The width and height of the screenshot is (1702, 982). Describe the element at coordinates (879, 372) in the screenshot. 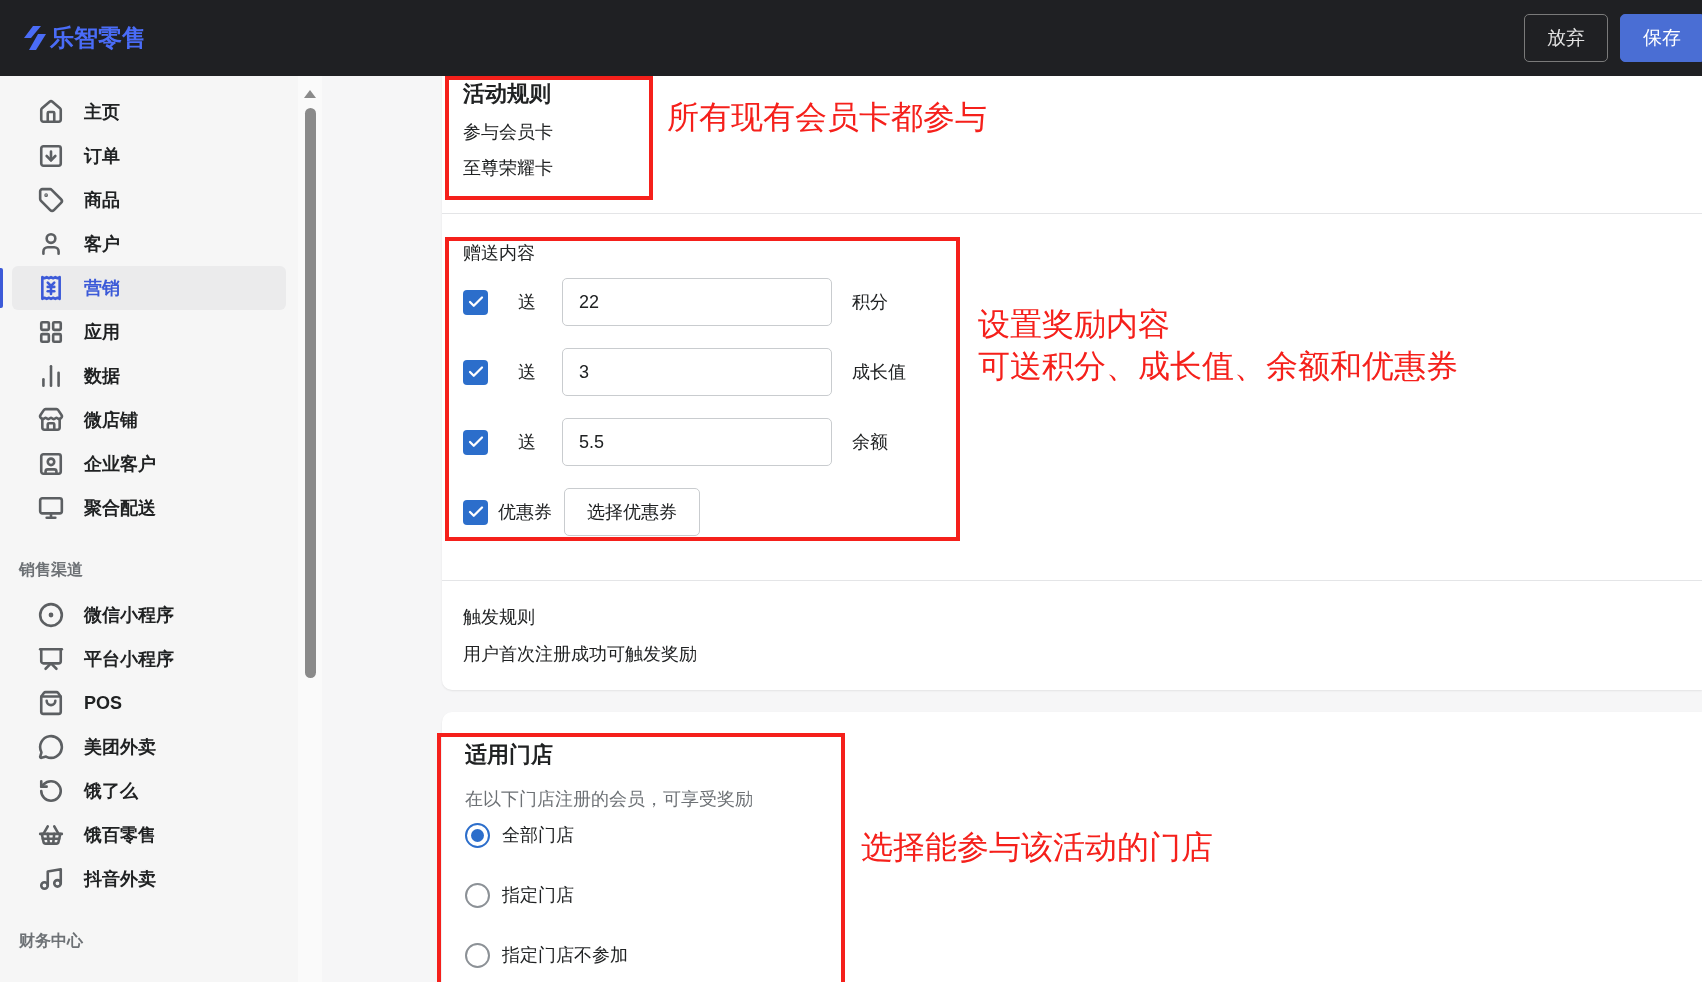

I see `unit-label: 成长值` at that location.